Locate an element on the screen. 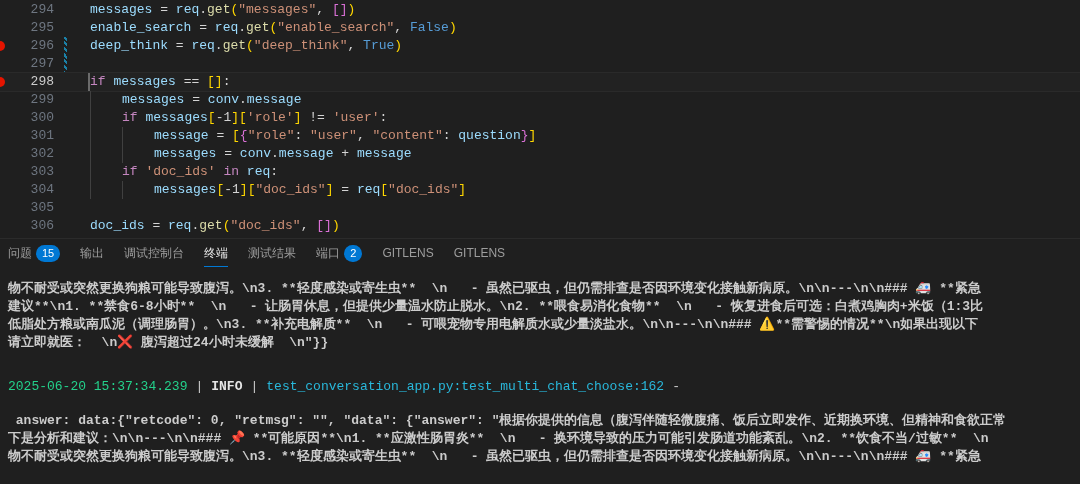  cursor-line-marker is located at coordinates (89, 82).